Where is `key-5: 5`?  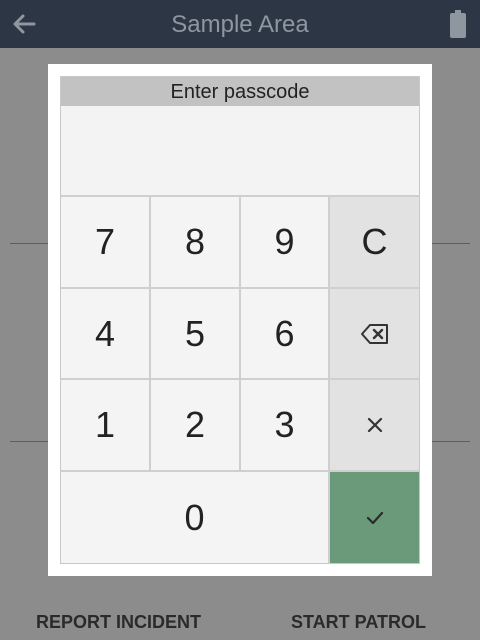 key-5: 5 is located at coordinates (196, 334).